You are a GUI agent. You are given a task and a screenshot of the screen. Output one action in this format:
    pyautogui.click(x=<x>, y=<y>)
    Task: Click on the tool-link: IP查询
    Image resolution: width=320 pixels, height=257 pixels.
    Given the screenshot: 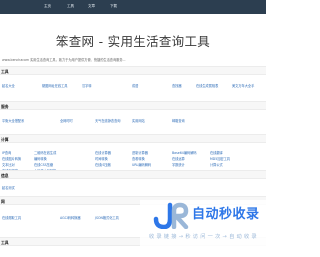 What is the action you would take?
    pyautogui.click(x=6, y=152)
    